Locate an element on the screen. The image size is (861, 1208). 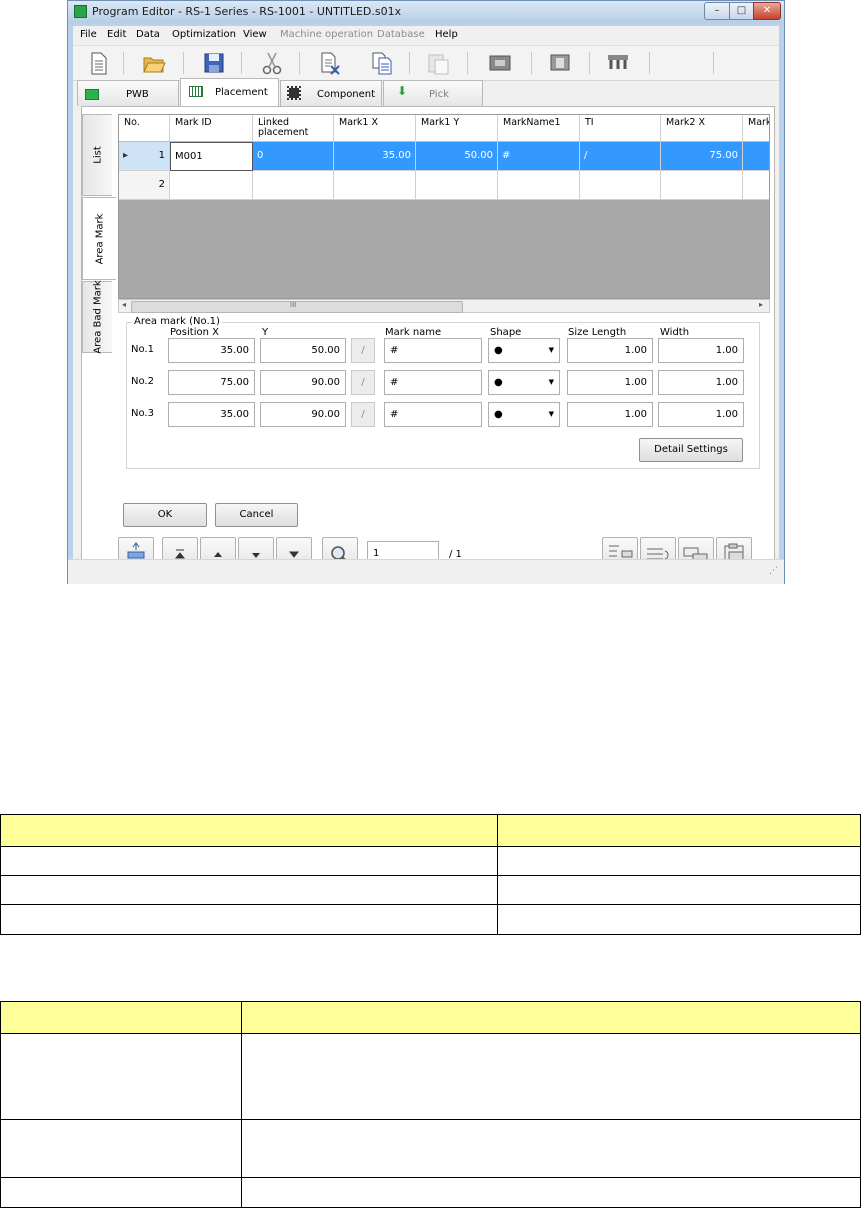
linked-placement-cell is located at coordinates (293, 185).